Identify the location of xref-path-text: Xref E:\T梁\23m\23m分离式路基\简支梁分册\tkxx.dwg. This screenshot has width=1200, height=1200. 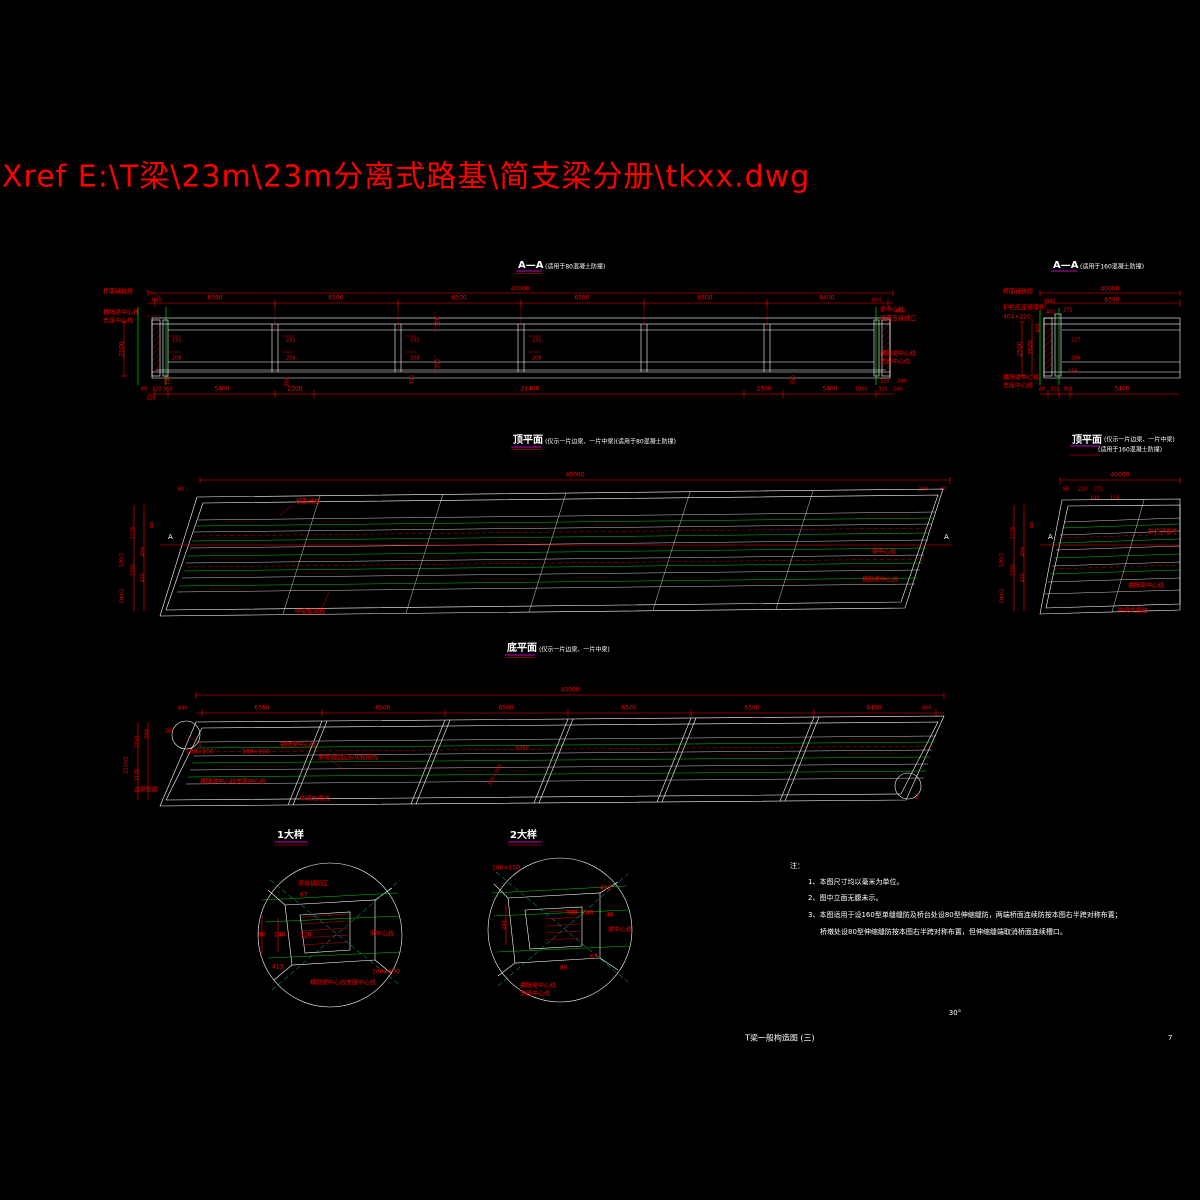
(406, 177).